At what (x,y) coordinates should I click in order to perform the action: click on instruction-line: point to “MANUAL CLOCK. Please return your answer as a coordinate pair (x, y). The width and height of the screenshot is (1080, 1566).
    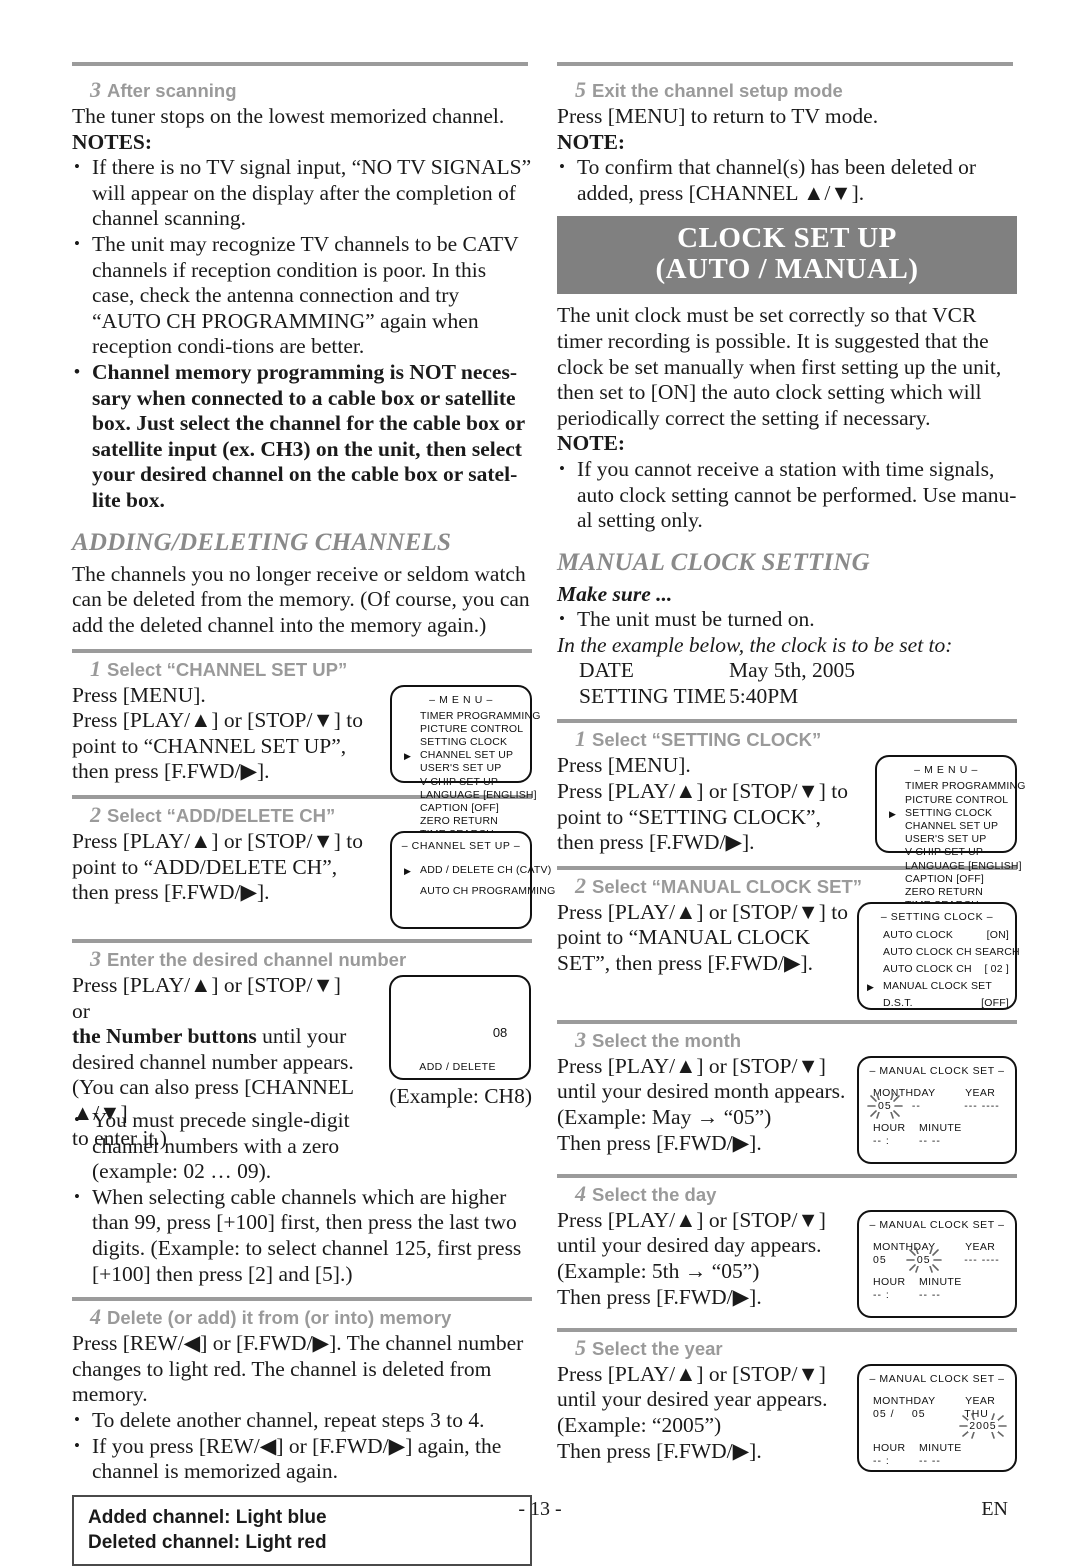
    Looking at the image, I should click on (684, 937).